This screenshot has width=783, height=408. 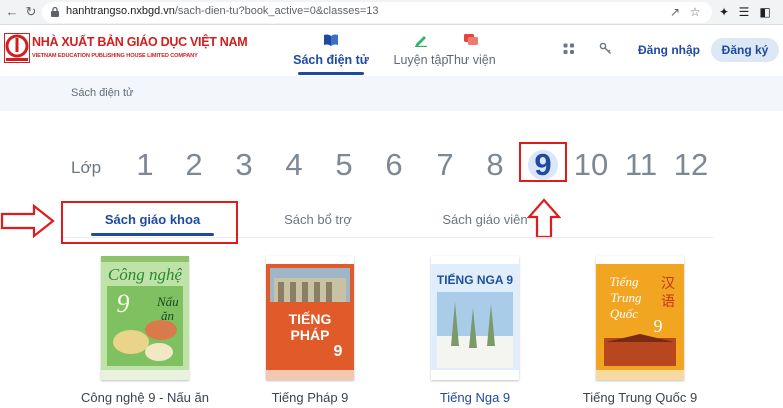 What do you see at coordinates (194, 165) in the screenshot?
I see `grade-option: 2` at bounding box center [194, 165].